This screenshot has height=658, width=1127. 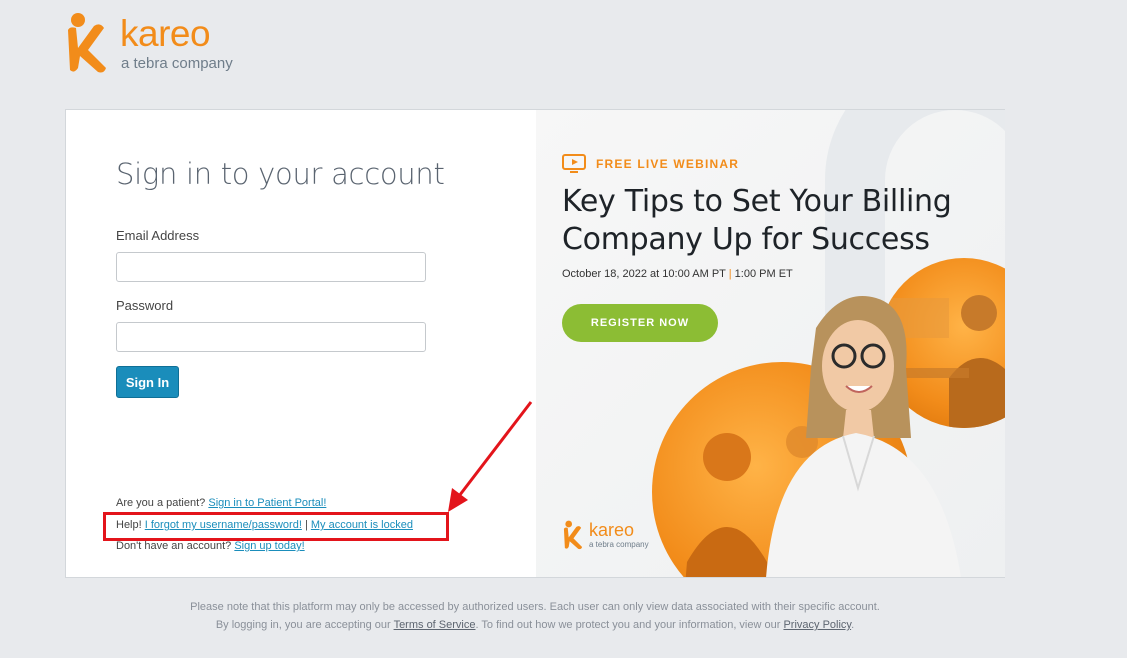 What do you see at coordinates (87, 43) in the screenshot?
I see `kareo-k-icon` at bounding box center [87, 43].